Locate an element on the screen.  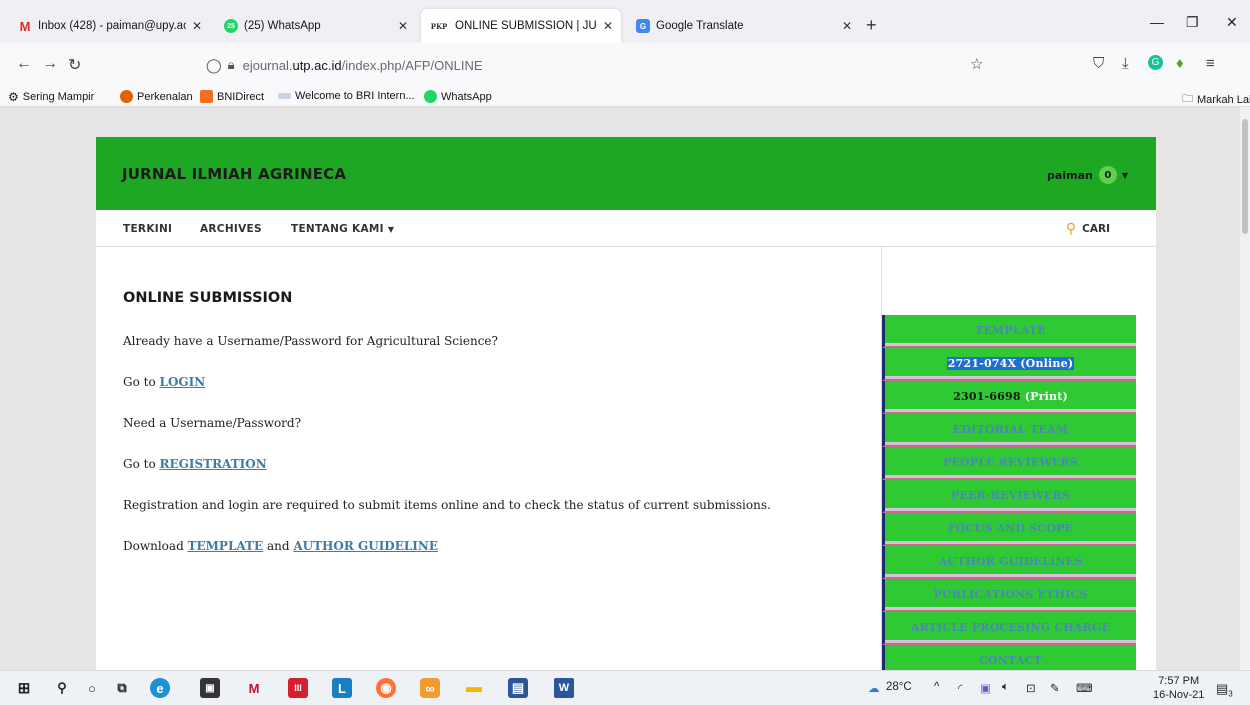
sidebar-focus-and-scope: FOCUS AND SCOPE is located at coordinates (1009, 529).